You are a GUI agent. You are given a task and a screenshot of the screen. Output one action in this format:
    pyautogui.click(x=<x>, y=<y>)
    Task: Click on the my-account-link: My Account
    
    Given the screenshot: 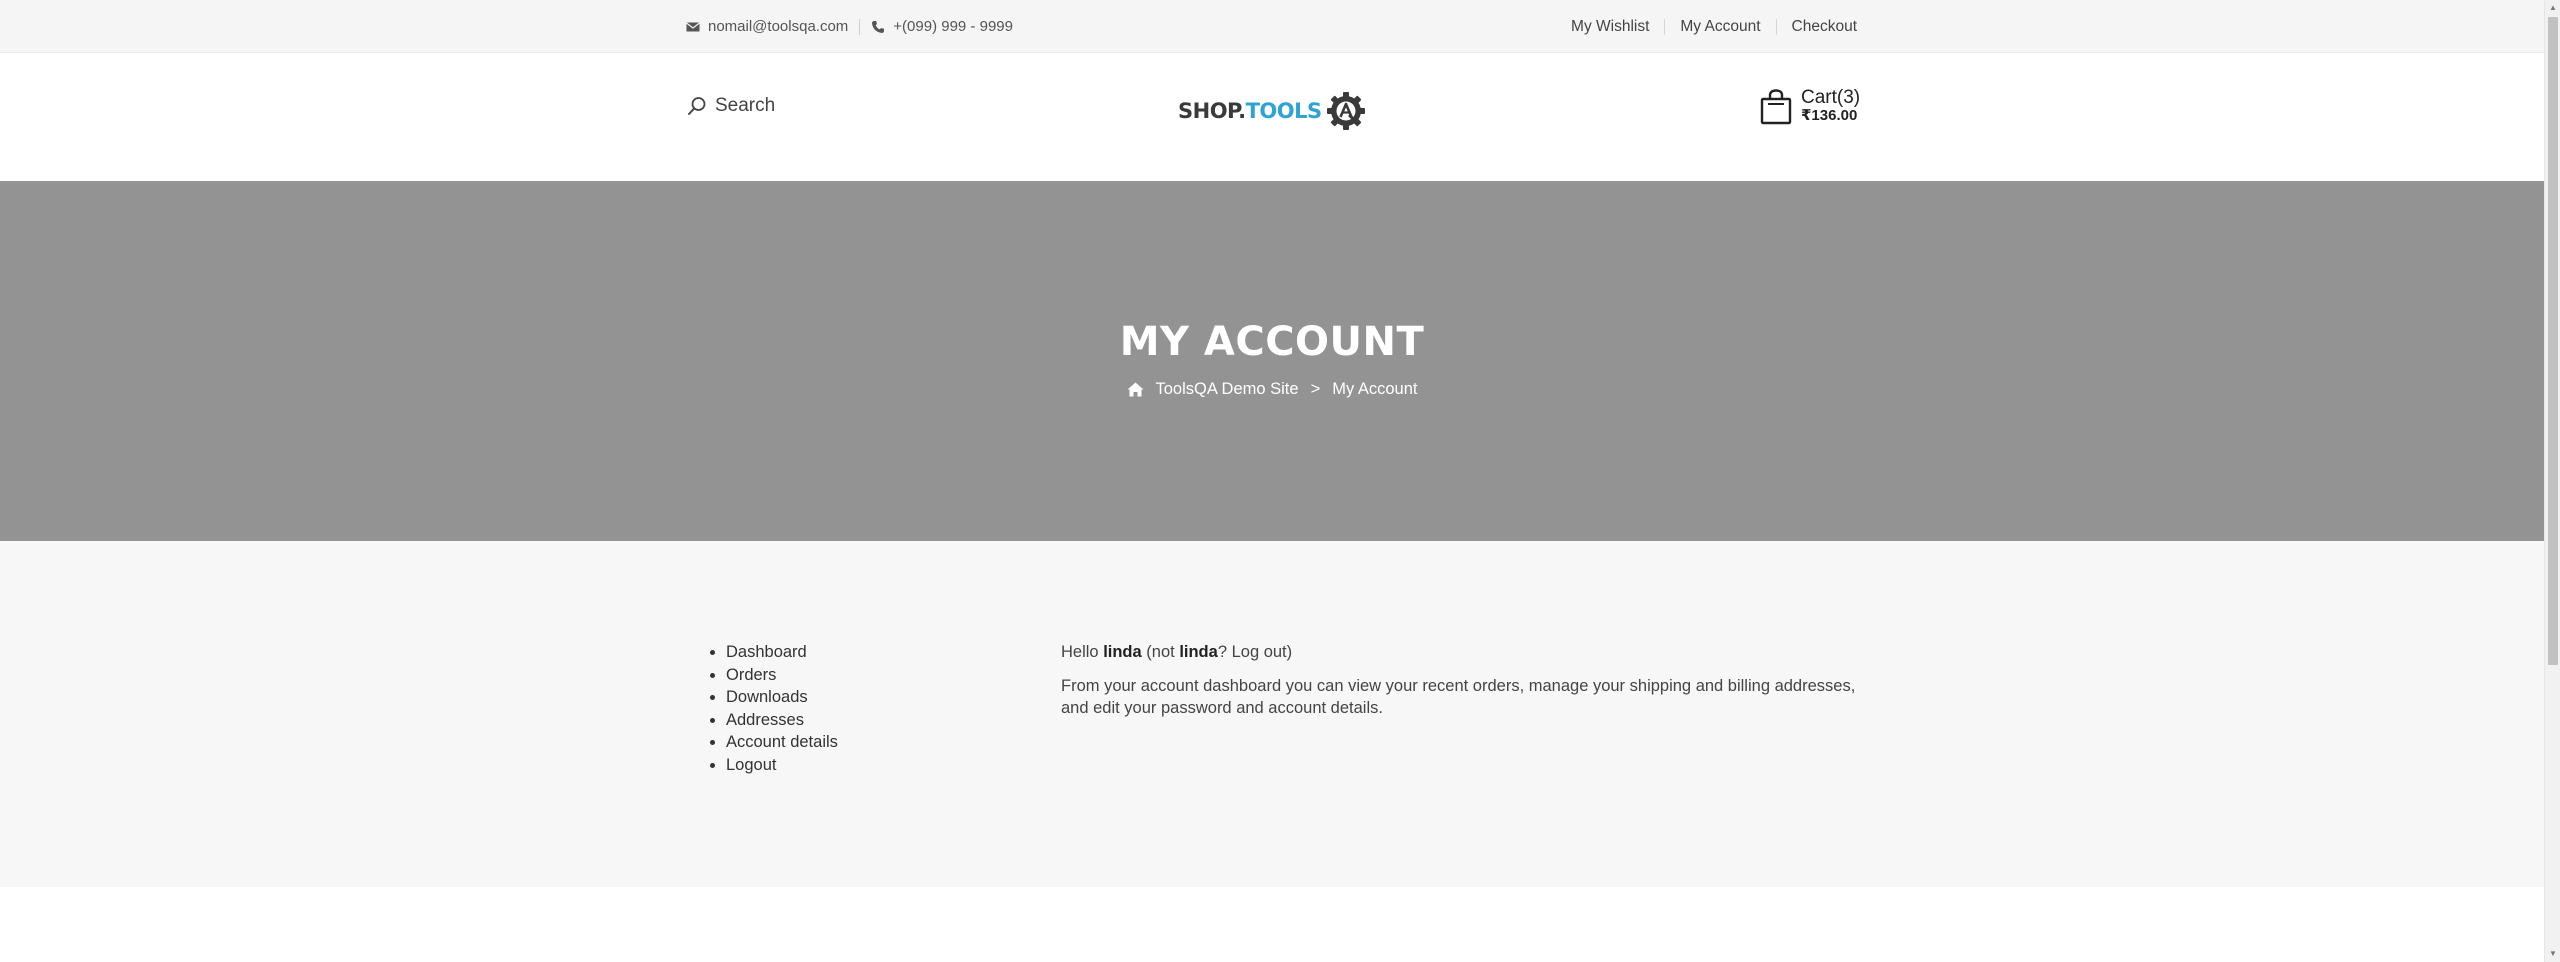 What is the action you would take?
    pyautogui.click(x=1719, y=26)
    